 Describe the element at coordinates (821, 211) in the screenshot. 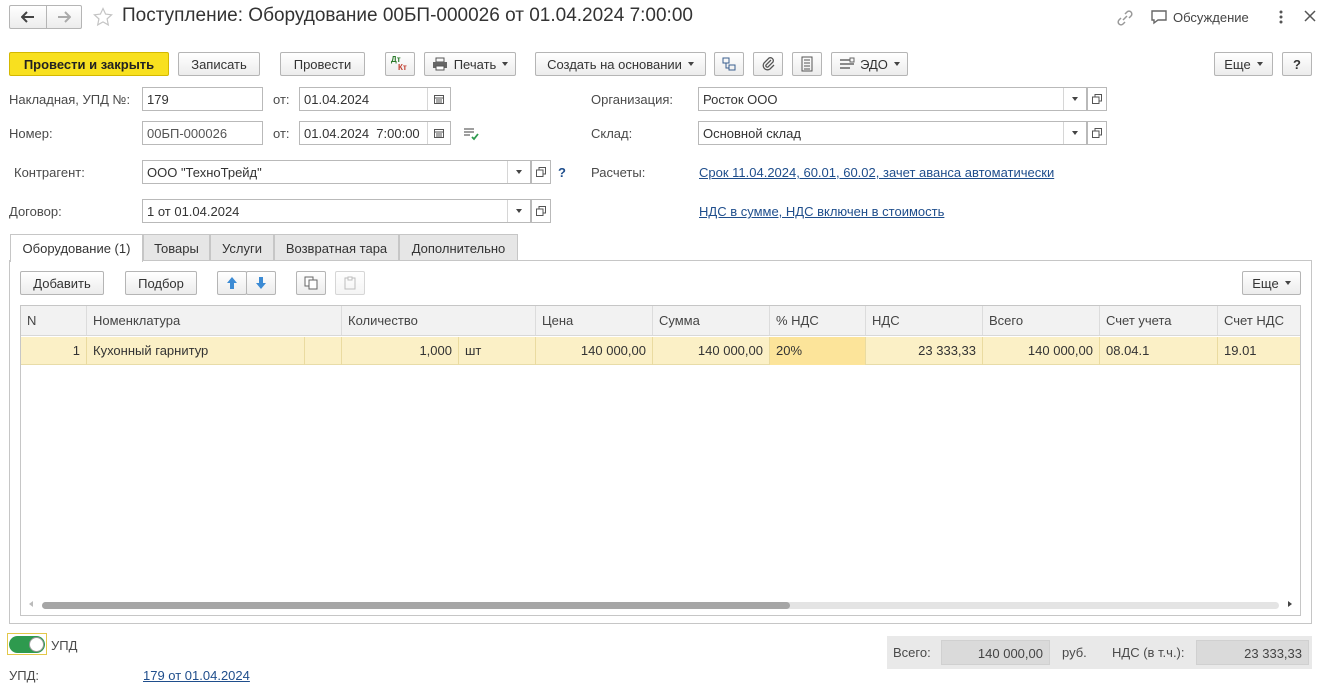

I see `vat-mode-link: НДС в сумме, НДС включен в стоимость` at that location.